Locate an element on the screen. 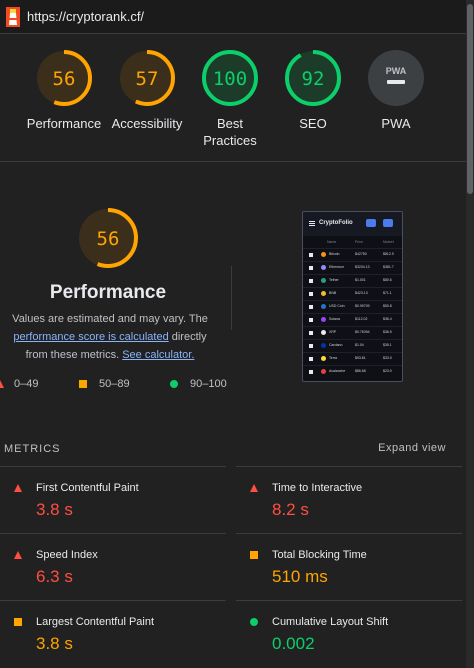 The height and width of the screenshot is (668, 474). coin-market-cap: $36.5 is located at coordinates (387, 332).